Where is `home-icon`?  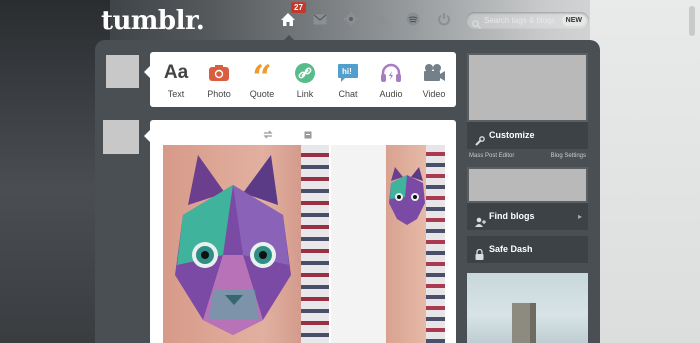
home-icon is located at coordinates (288, 19).